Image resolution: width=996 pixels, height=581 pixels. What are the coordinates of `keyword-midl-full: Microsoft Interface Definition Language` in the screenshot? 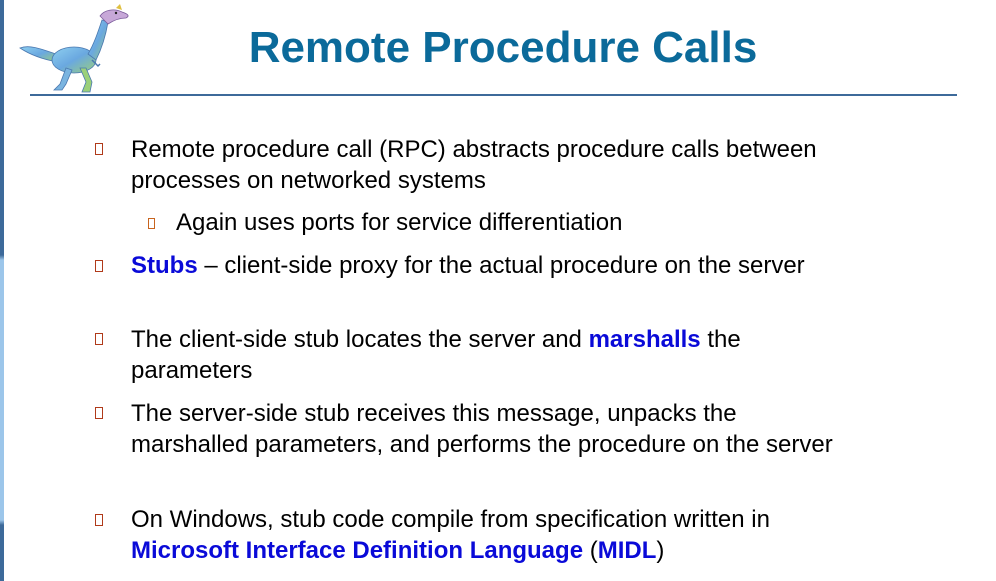 It's located at (357, 550).